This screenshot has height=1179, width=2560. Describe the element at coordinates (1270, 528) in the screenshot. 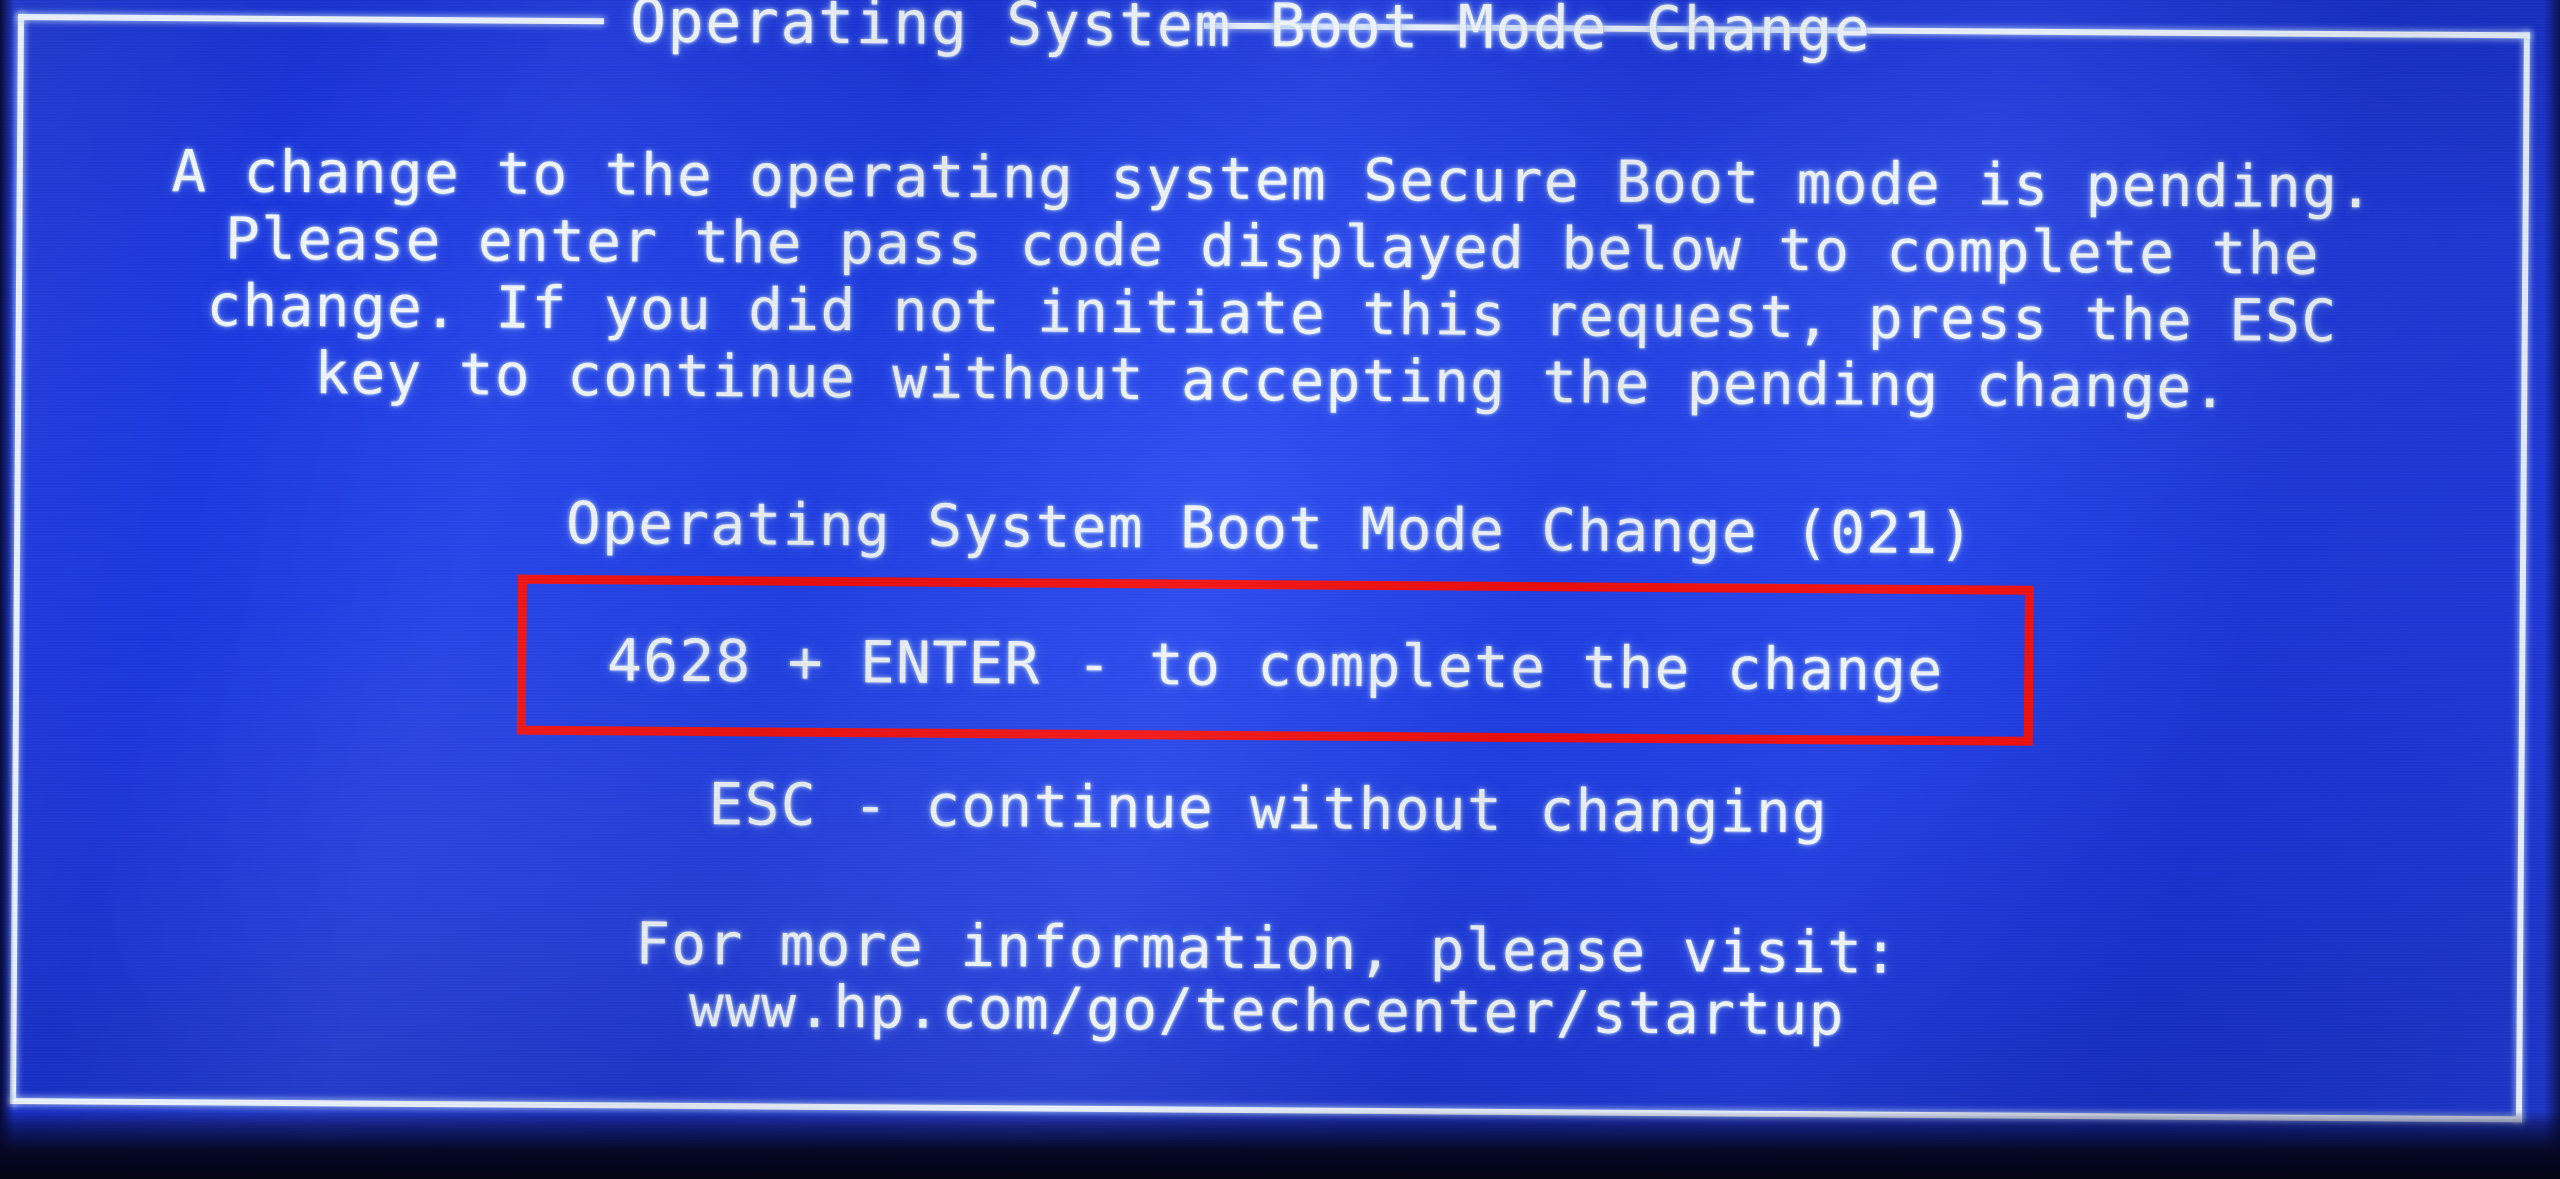

I see `event-headline: Operating System Boot Mode Change (021)` at that location.